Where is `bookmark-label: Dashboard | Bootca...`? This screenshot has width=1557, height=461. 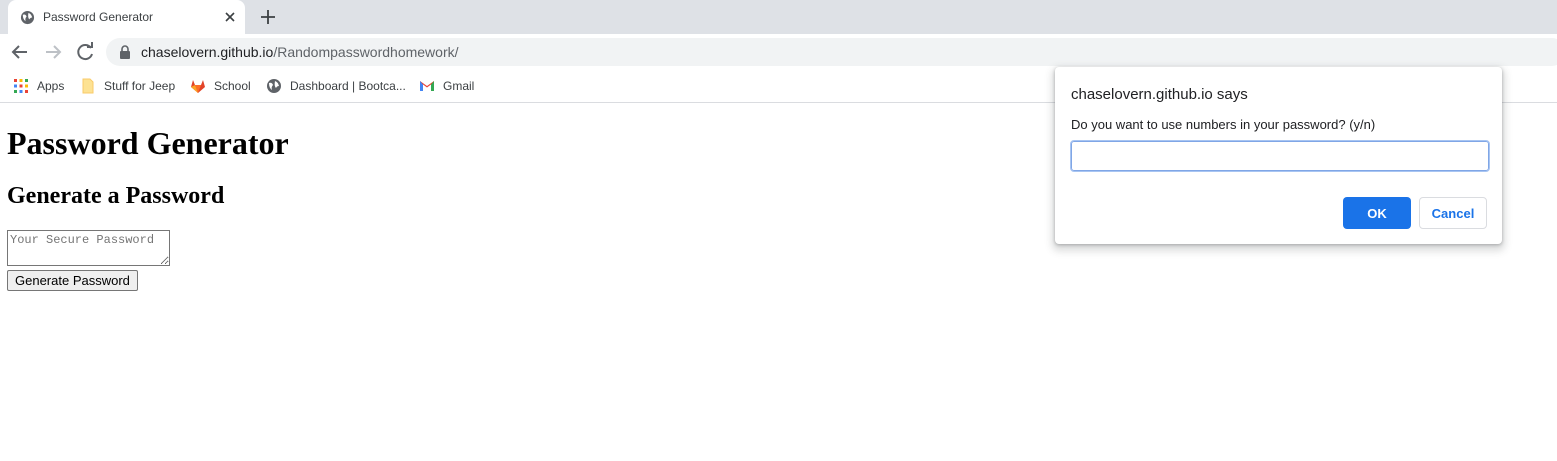 bookmark-label: Dashboard | Bootca... is located at coordinates (348, 86).